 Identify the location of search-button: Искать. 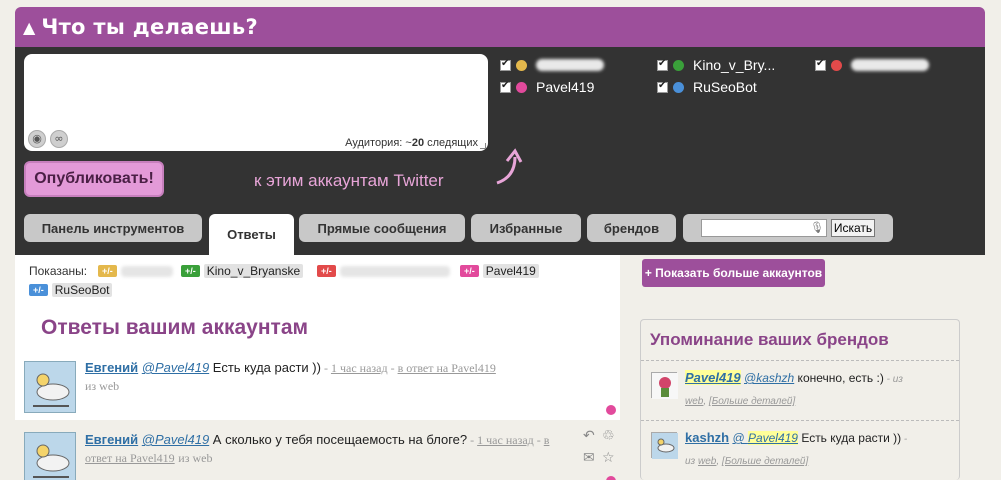
(853, 228).